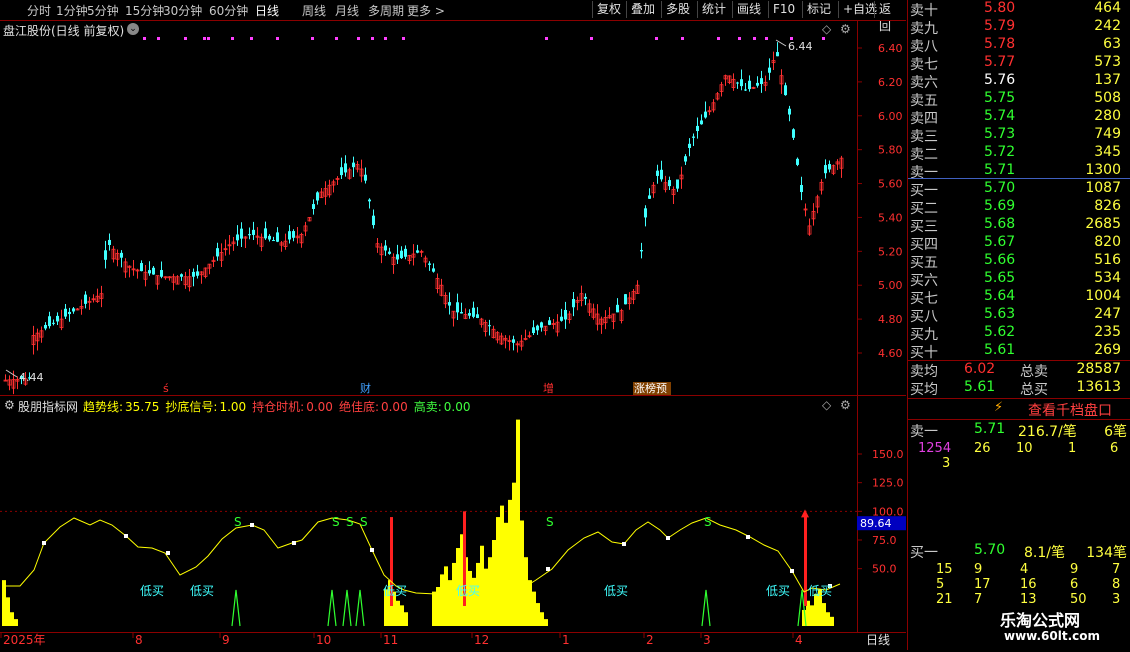 Image resolution: width=1130 pixels, height=652 pixels. What do you see at coordinates (72, 10) in the screenshot?
I see `period-tab: 1分钟` at bounding box center [72, 10].